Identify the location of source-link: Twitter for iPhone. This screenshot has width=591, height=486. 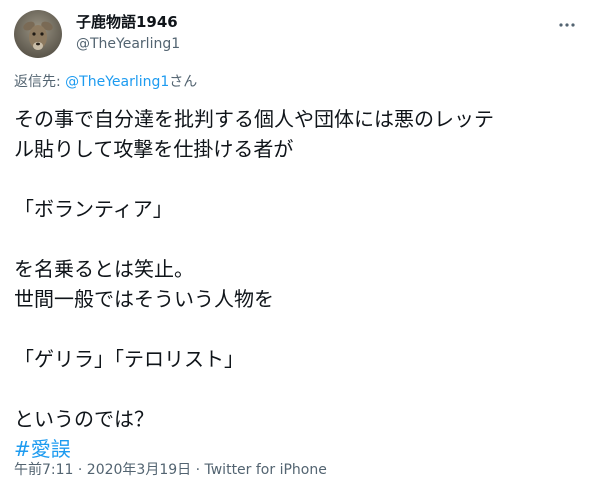
(266, 470).